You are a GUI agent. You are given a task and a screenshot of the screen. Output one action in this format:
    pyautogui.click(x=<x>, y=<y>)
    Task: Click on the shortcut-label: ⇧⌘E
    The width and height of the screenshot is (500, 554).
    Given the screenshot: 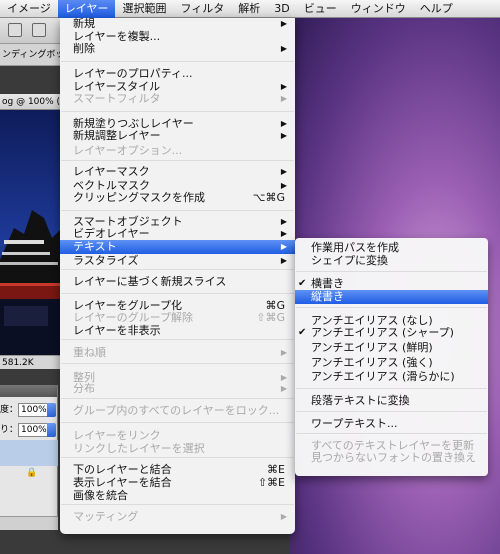 What is the action you would take?
    pyautogui.click(x=271, y=482)
    